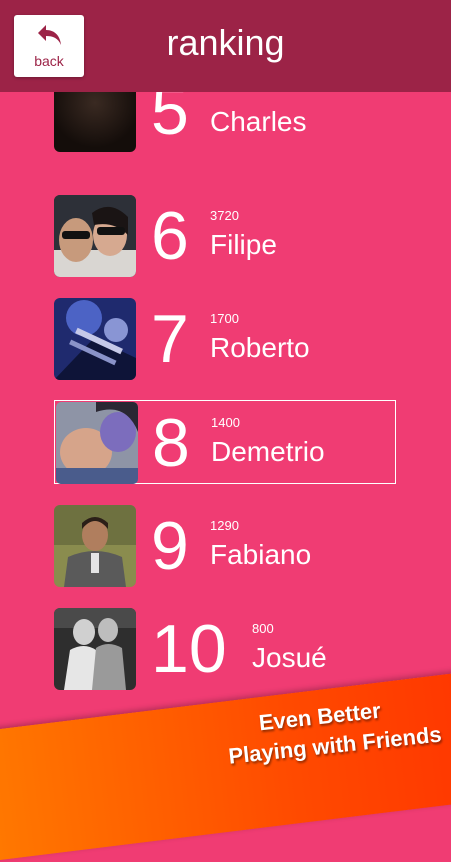 This screenshot has height=862, width=451. I want to click on photo-josue, so click(95, 649).